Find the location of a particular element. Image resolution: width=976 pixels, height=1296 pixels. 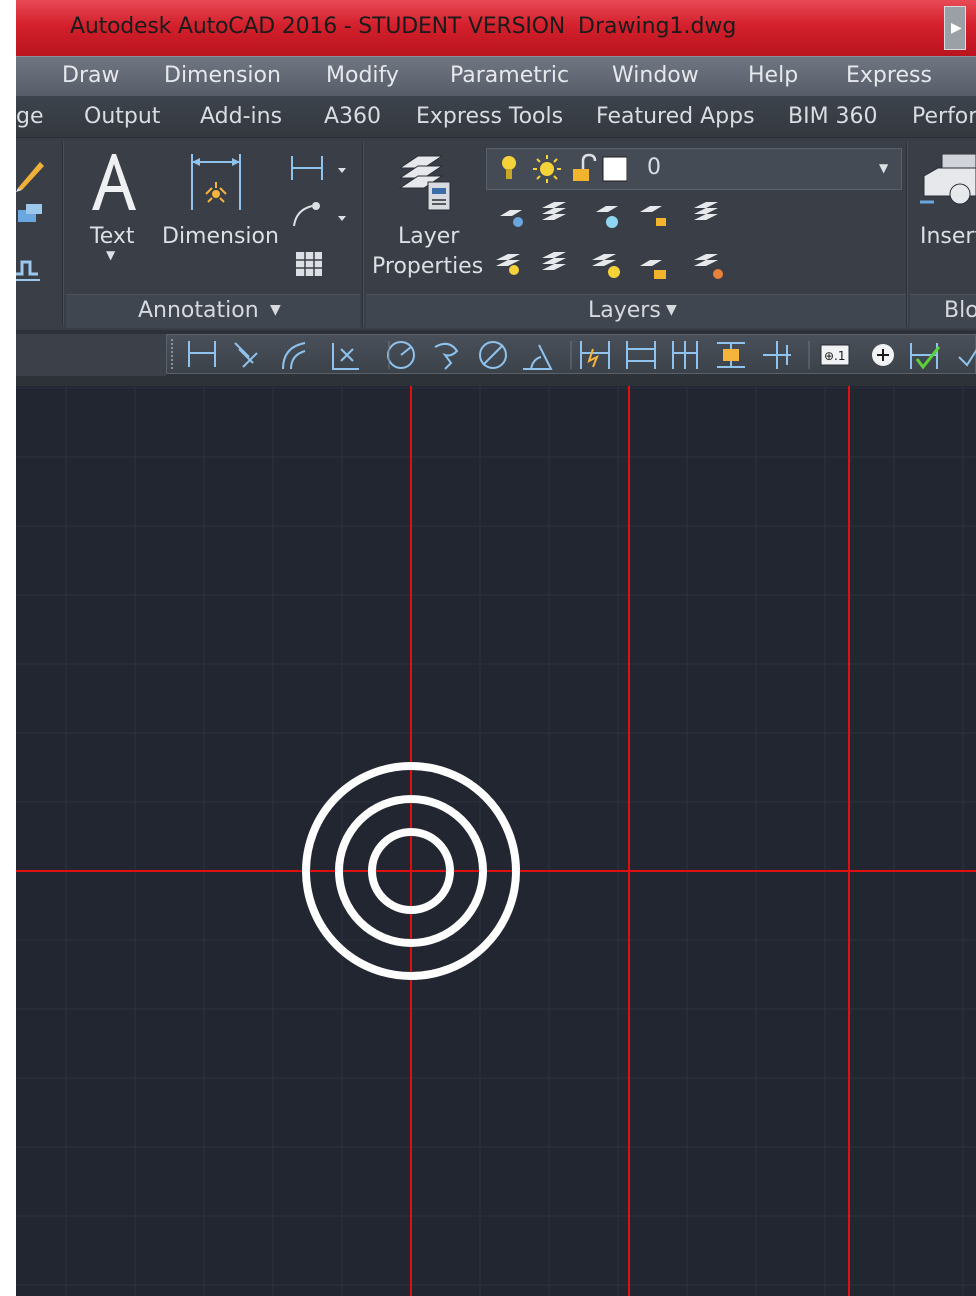

title-scroll-right-button: ▶ is located at coordinates (955, 28).